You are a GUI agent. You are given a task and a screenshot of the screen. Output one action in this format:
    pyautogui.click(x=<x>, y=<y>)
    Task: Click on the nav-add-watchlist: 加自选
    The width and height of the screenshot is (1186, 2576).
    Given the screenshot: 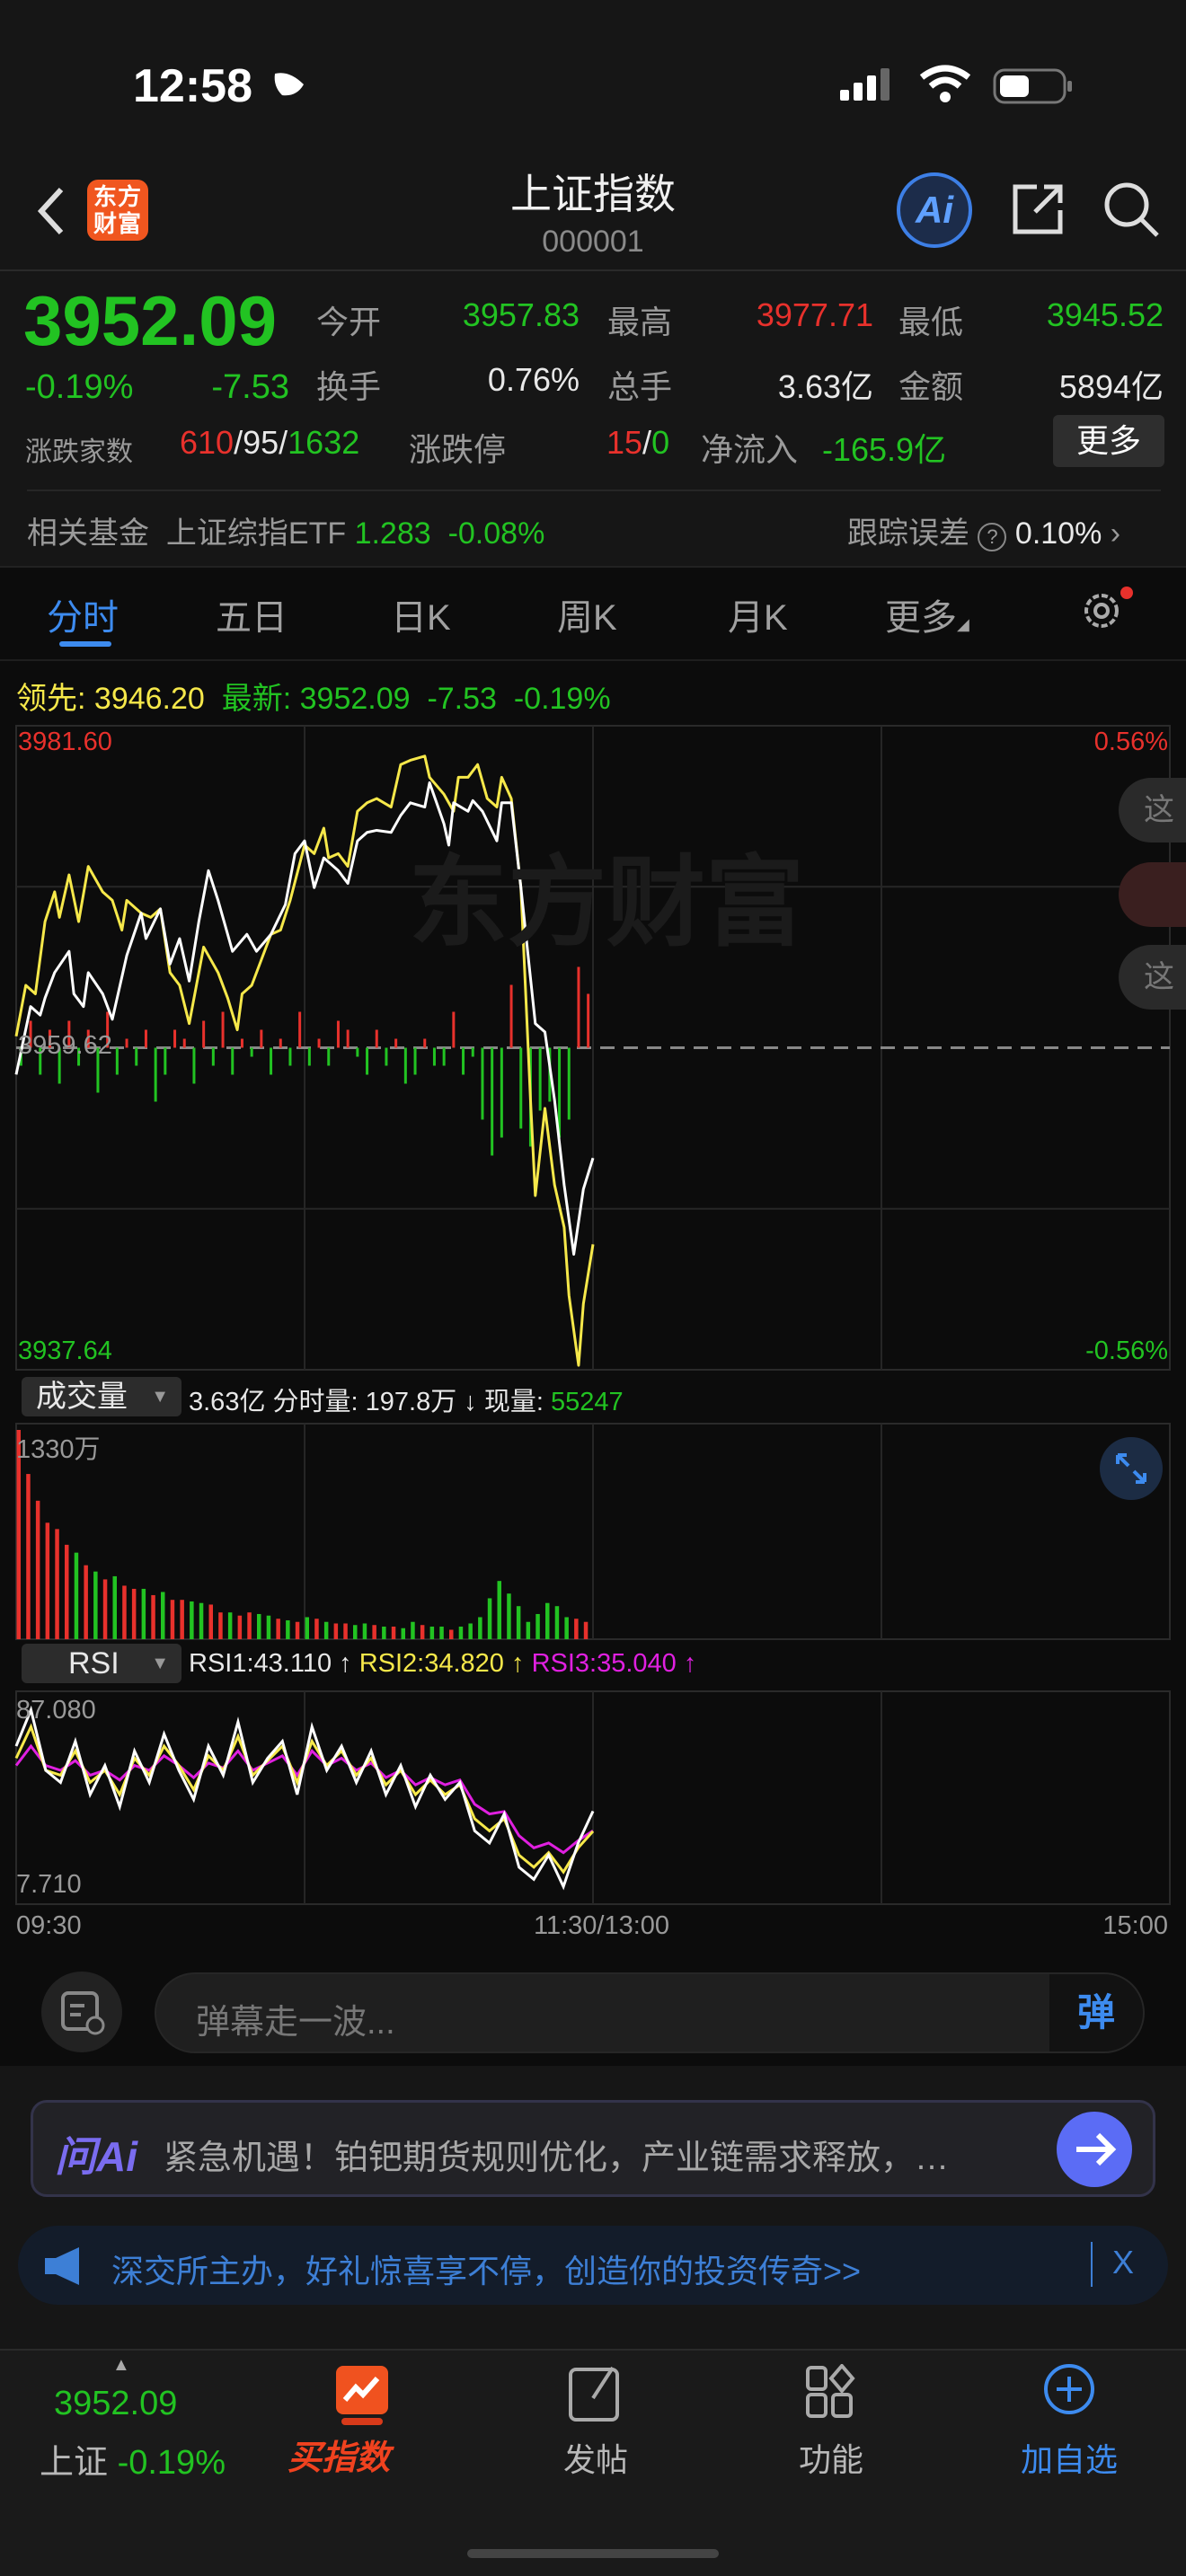 What is the action you would take?
    pyautogui.click(x=1069, y=2457)
    